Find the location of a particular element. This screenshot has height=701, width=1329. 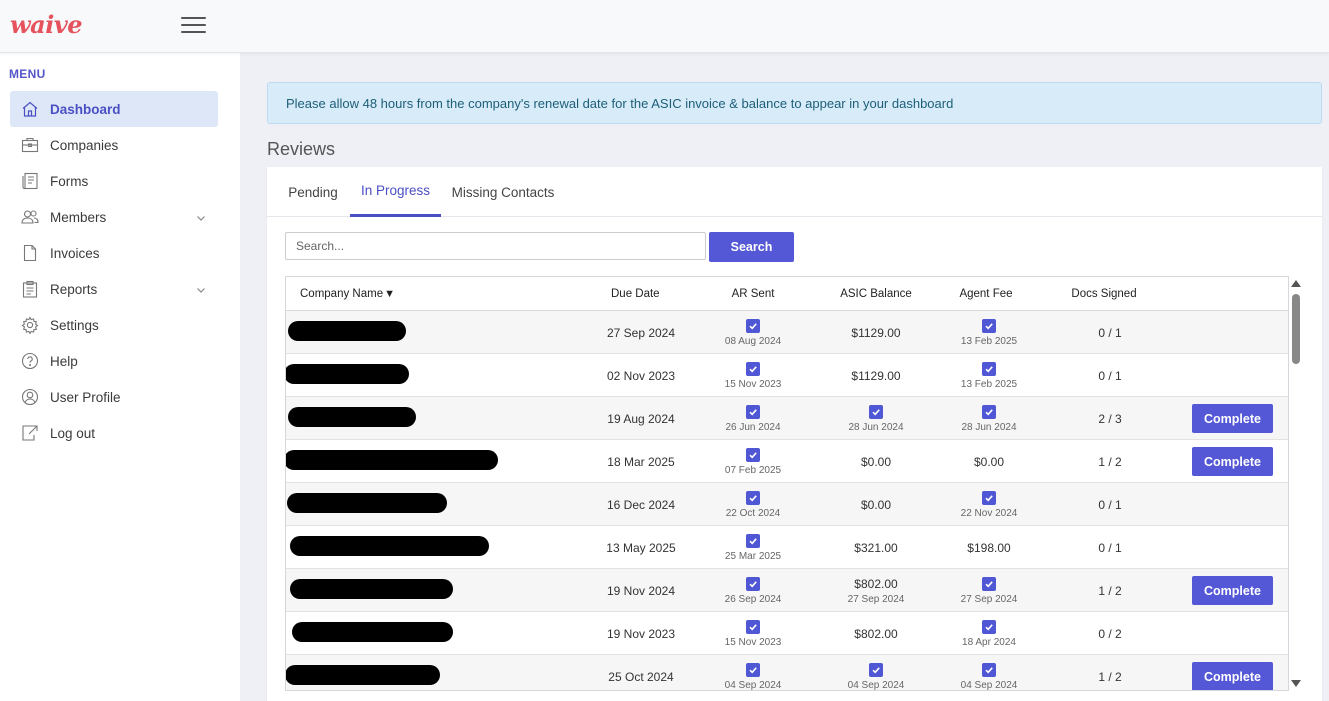

agent-fee-cell: 28 Jun 2024 is located at coordinates (989, 418).